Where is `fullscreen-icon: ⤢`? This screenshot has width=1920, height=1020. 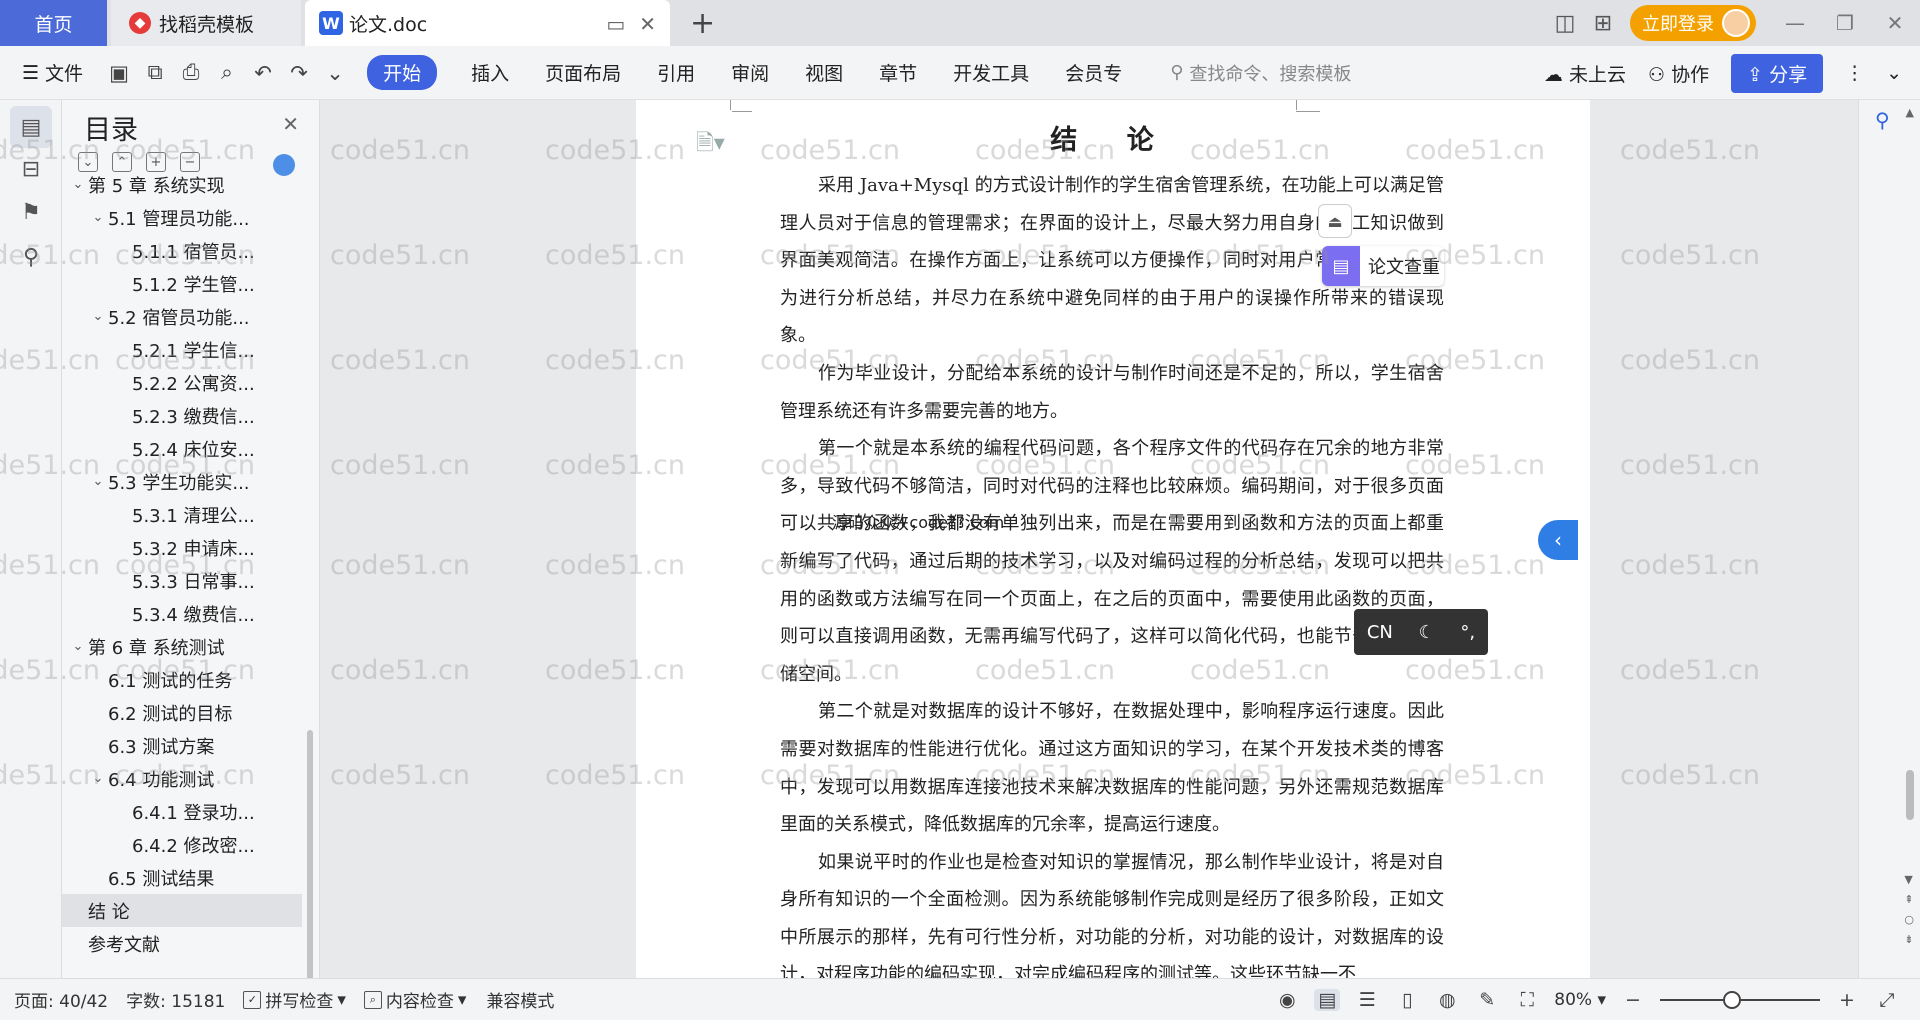 fullscreen-icon: ⤢ is located at coordinates (1887, 1000).